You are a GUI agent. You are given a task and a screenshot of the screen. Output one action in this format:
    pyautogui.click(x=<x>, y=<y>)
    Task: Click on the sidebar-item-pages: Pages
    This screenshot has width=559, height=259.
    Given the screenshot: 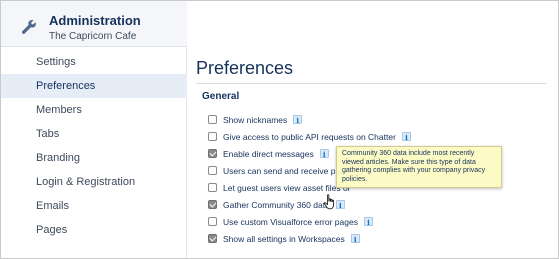 What is the action you would take?
    pyautogui.click(x=94, y=230)
    